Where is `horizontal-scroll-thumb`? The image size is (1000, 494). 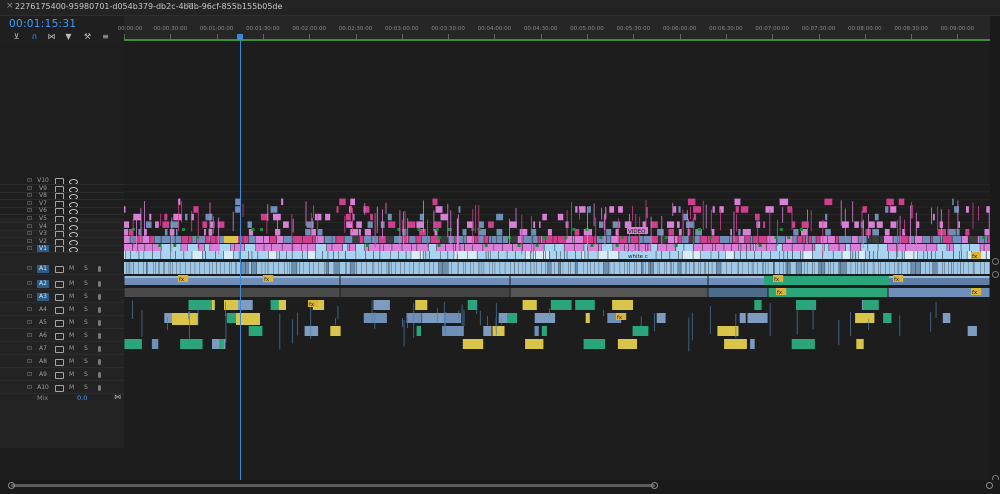
horizontal-scroll-thumb is located at coordinates (333, 485).